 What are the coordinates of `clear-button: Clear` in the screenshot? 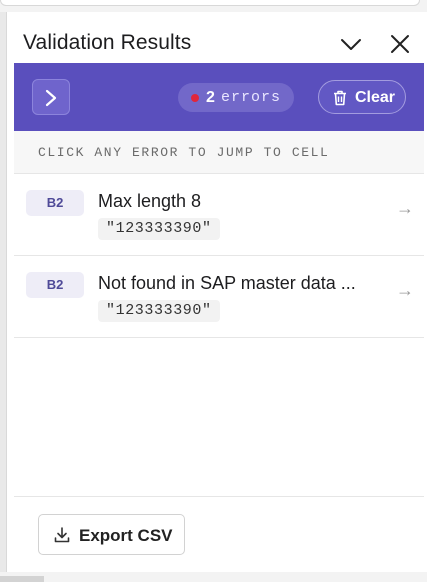 It's located at (362, 97).